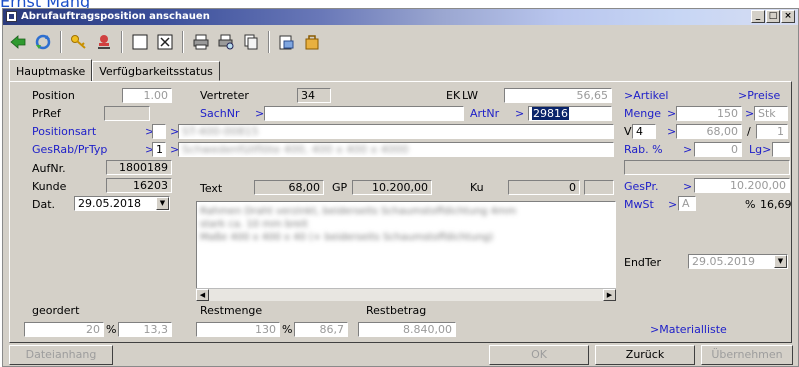 The image size is (799, 367). Describe the element at coordinates (259, 113) in the screenshot. I see `sachnr-arrow: >` at that location.